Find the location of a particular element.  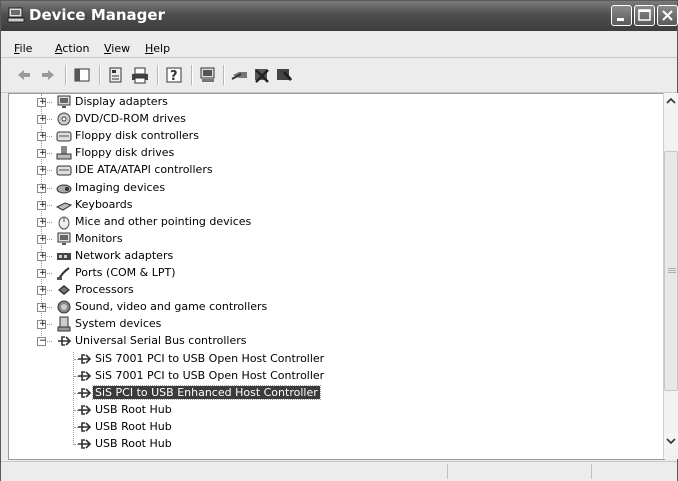

close-icon is located at coordinates (667, 15).